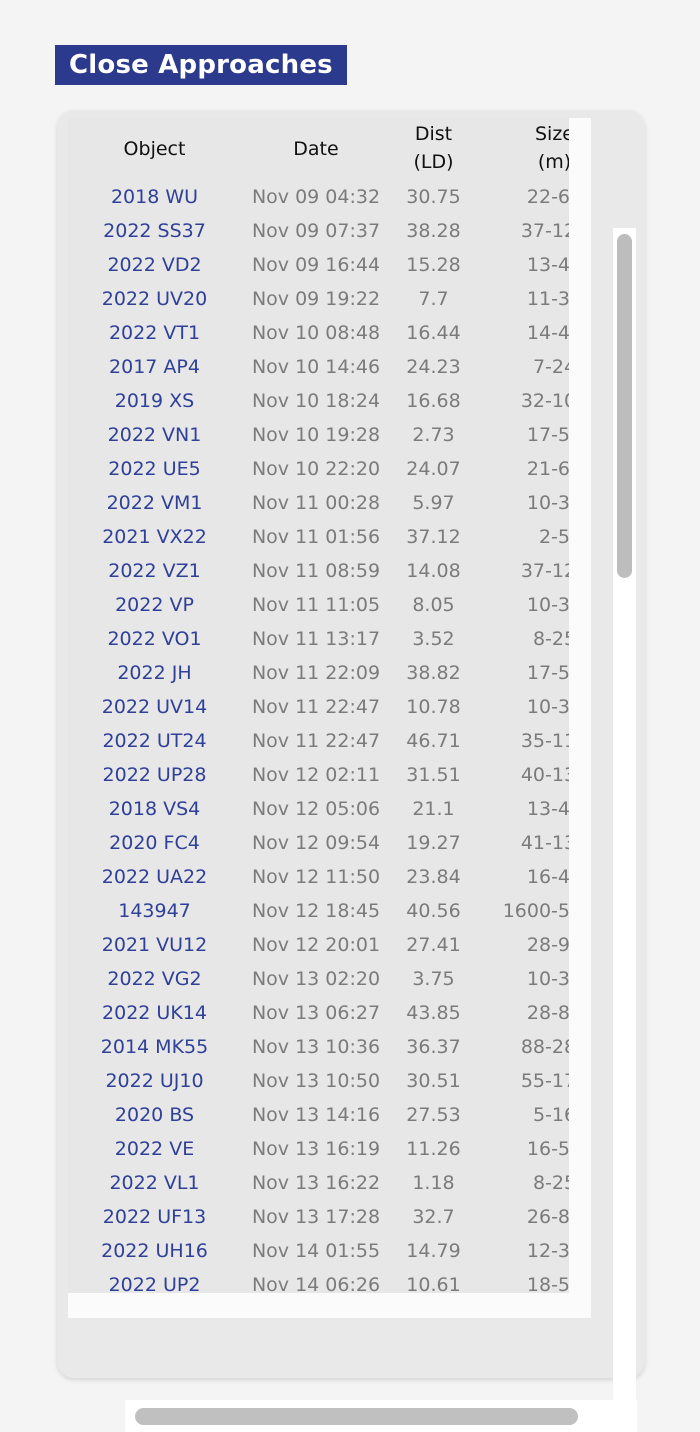 Image resolution: width=700 pixels, height=1432 pixels. I want to click on cell-object: 2022 VE, so click(154, 1149).